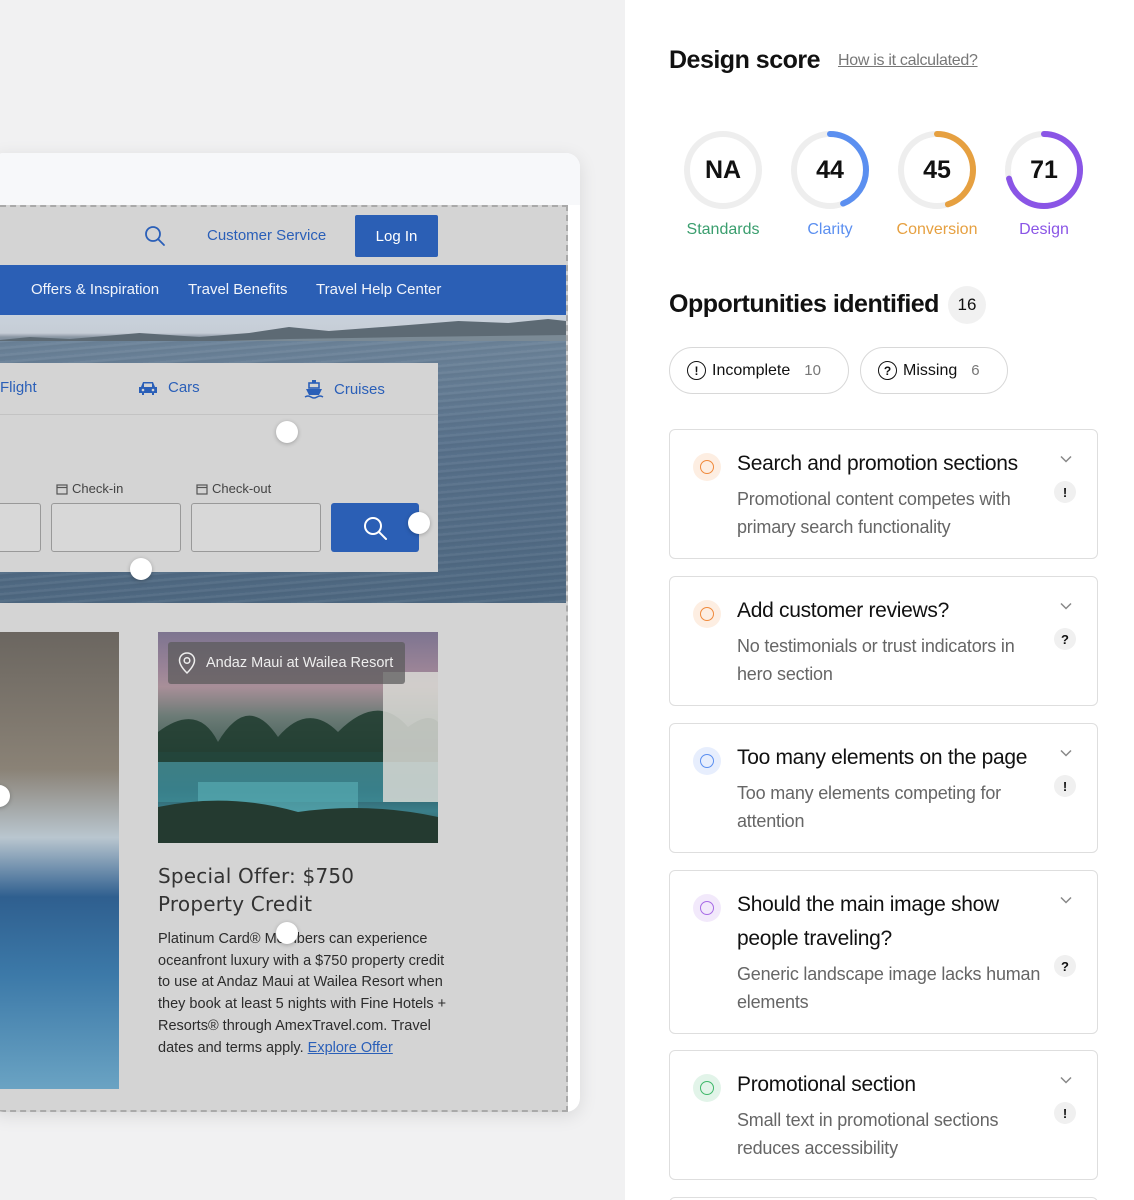  I want to click on tab-cars-label: Cars, so click(184, 387).